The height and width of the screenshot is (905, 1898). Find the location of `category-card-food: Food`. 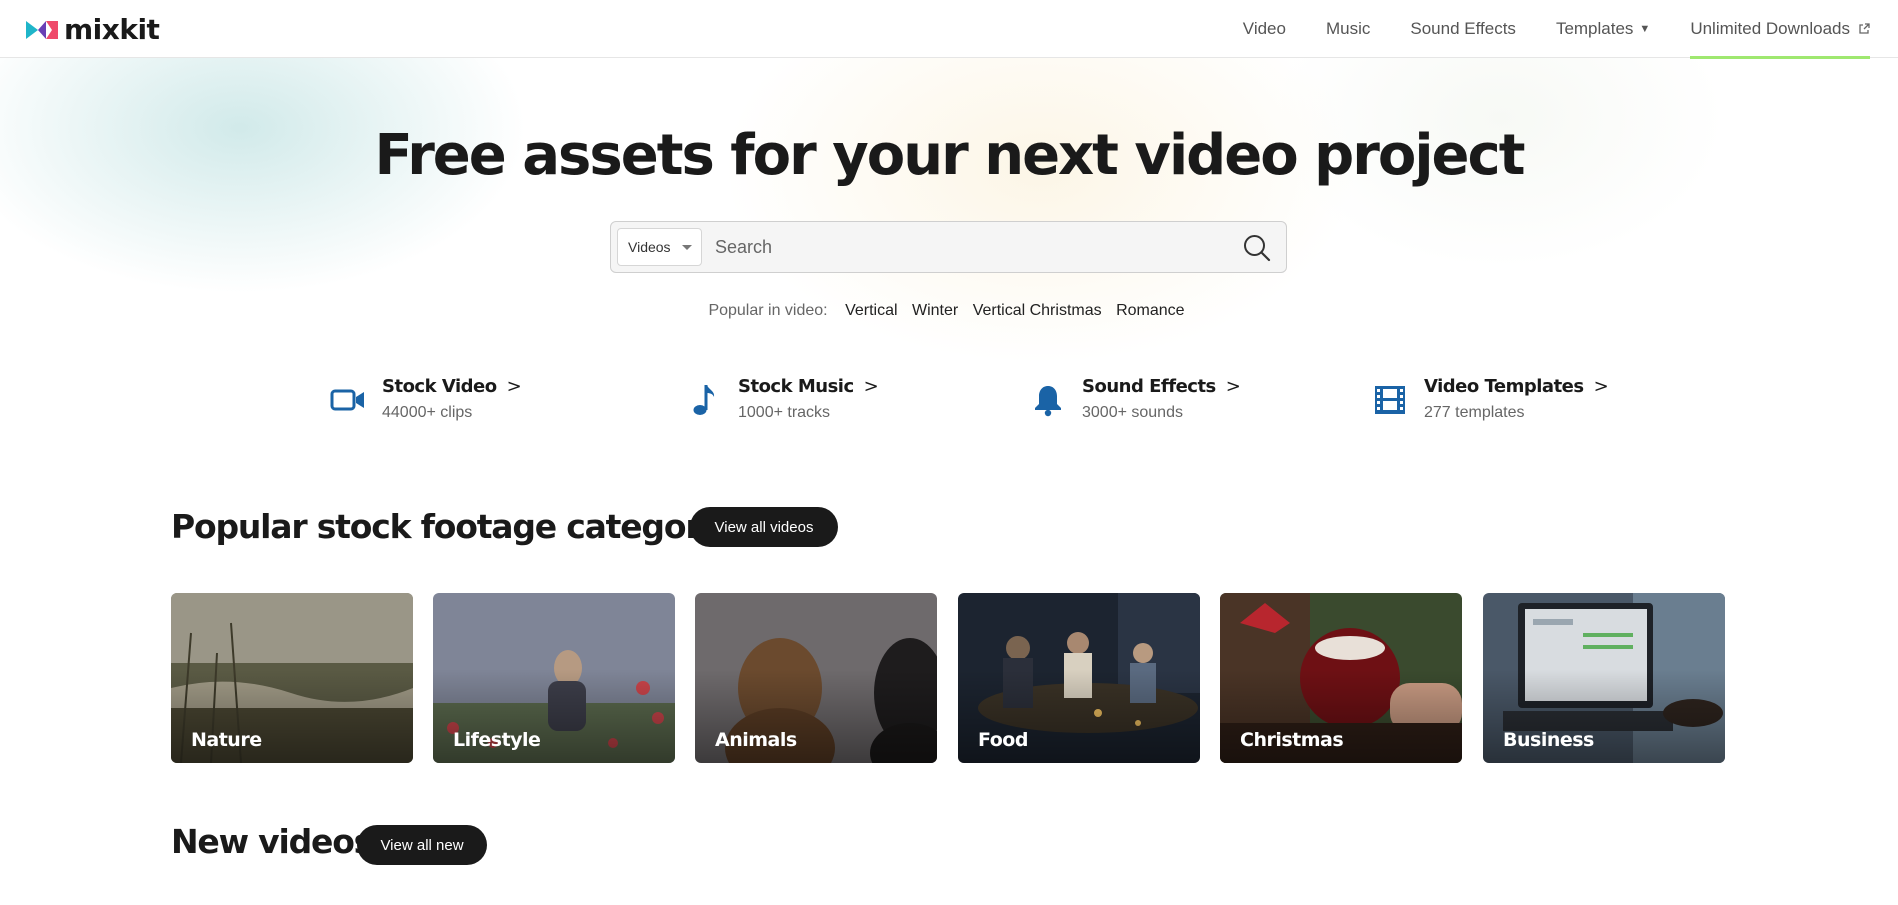

category-card-food: Food is located at coordinates (1079, 678).